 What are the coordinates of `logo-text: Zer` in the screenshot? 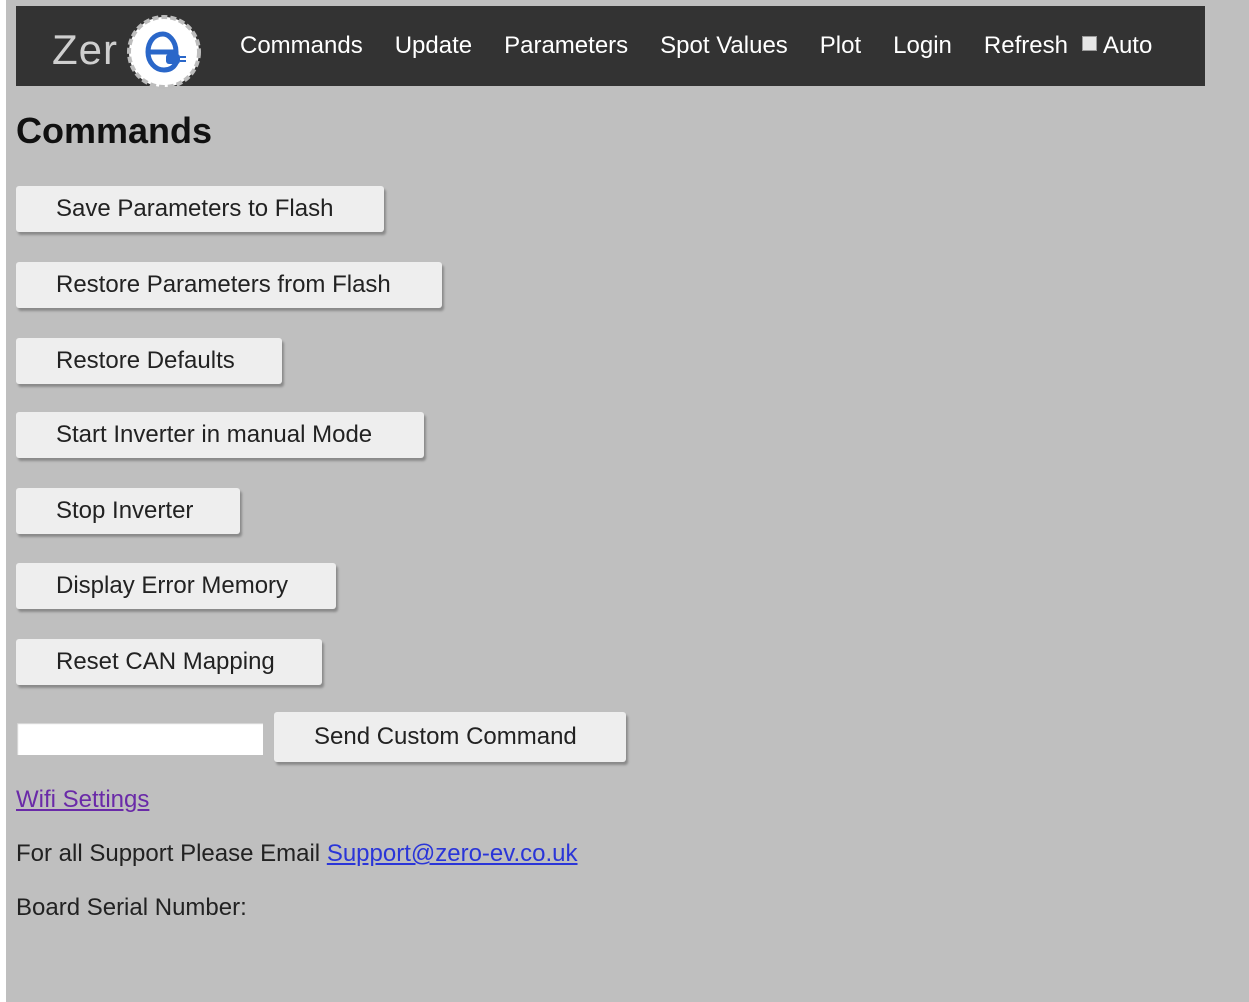 It's located at (85, 49).